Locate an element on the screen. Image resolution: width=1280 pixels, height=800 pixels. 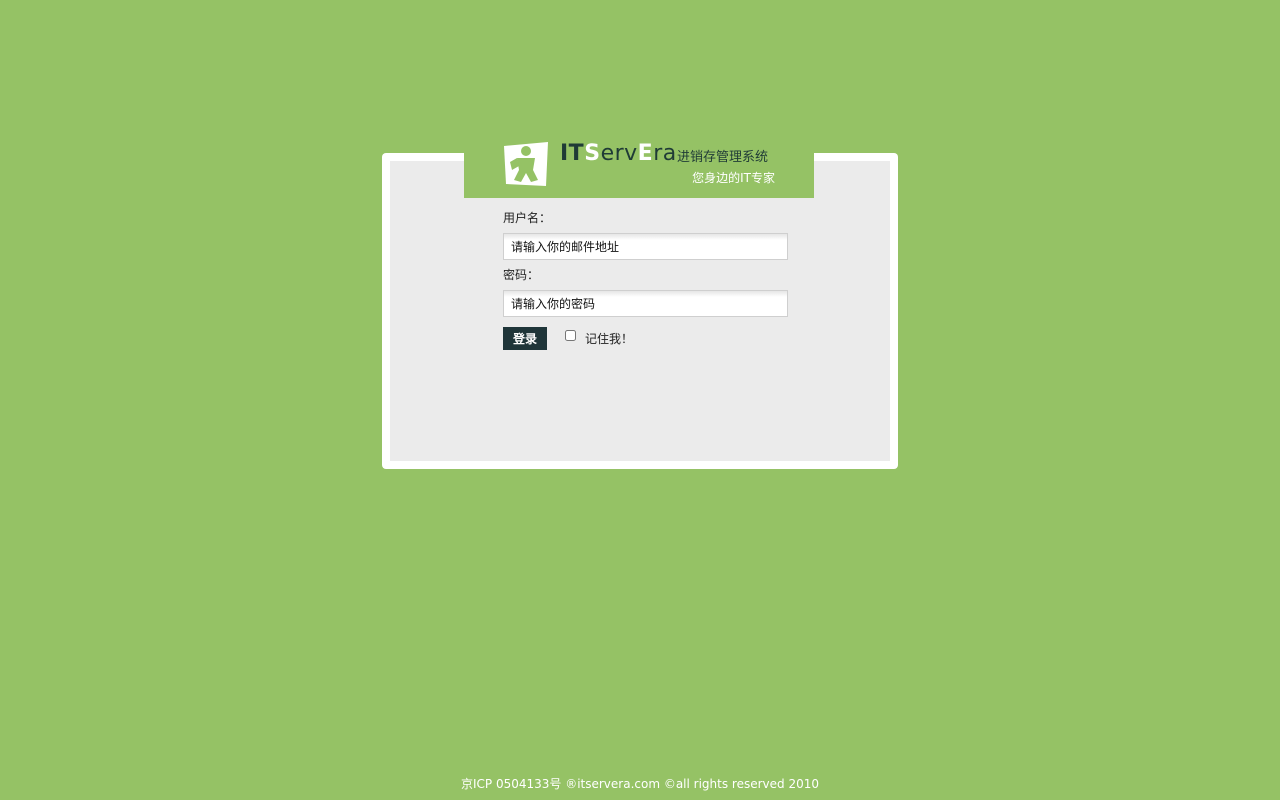
login-button: 登录 is located at coordinates (525, 338).